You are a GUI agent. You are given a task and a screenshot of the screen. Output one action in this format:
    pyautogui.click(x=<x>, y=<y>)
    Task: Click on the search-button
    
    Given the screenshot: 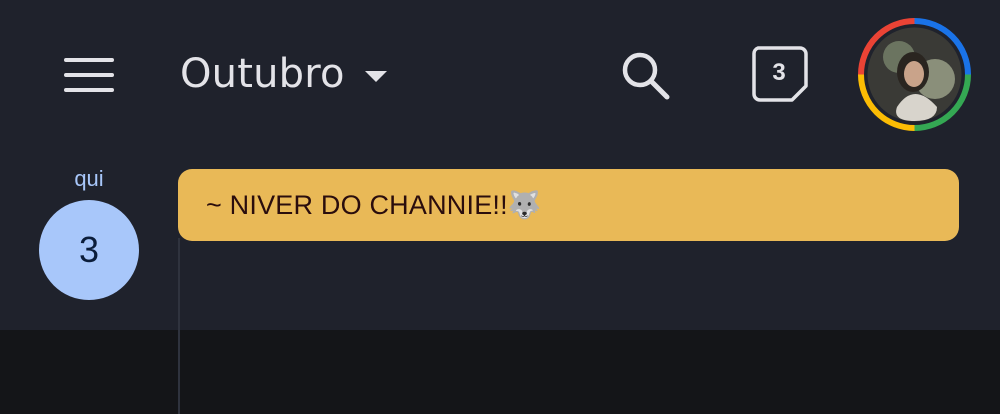 What is the action you would take?
    pyautogui.click(x=646, y=76)
    